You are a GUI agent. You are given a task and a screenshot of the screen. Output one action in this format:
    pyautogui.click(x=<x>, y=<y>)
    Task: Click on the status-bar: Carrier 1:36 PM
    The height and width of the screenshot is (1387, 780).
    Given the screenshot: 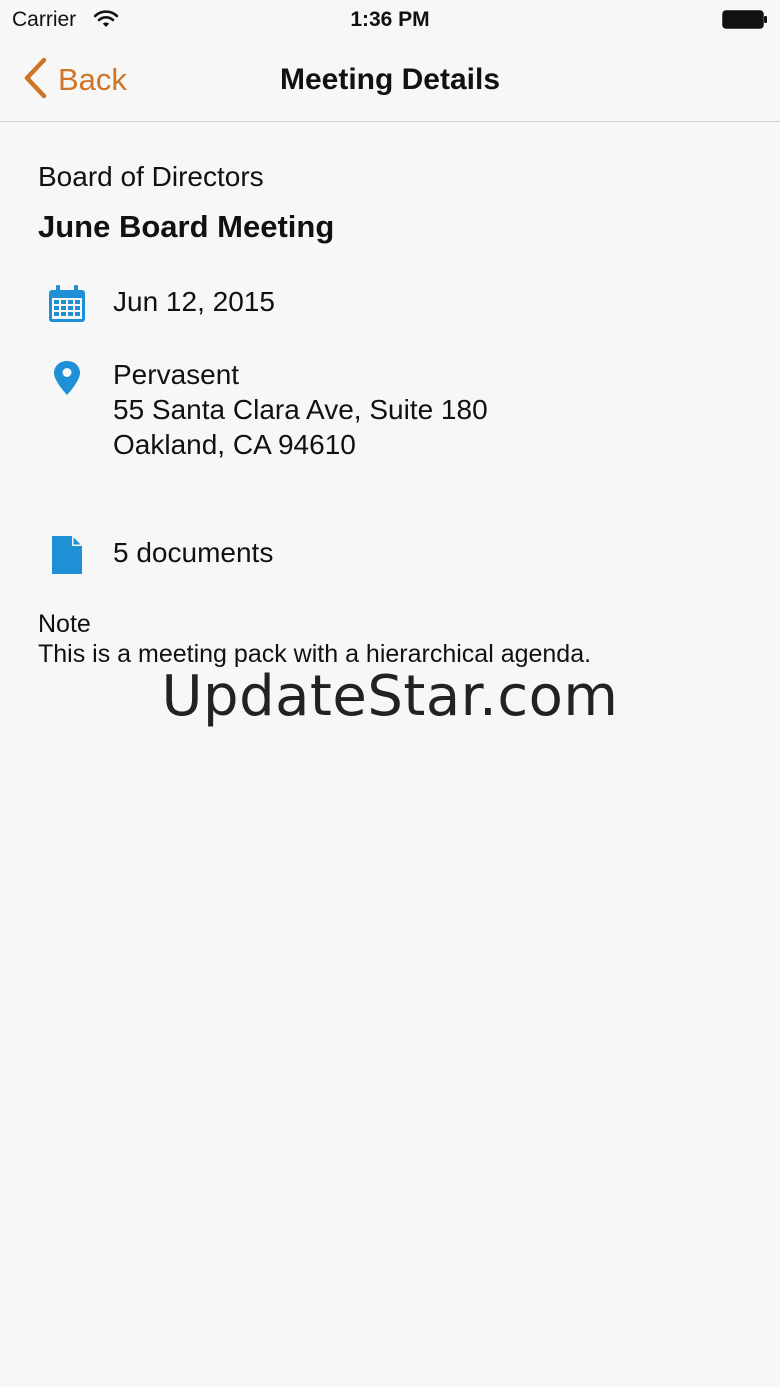 What is the action you would take?
    pyautogui.click(x=390, y=20)
    